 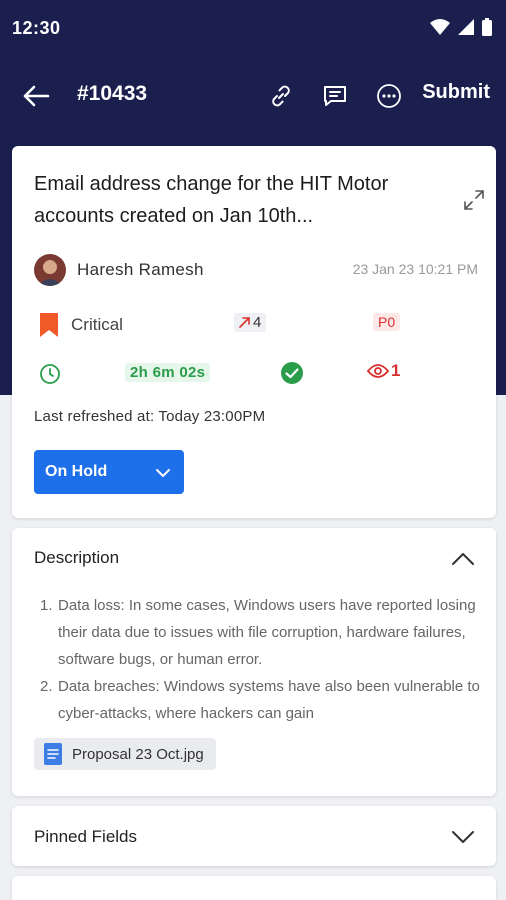 I want to click on expand-icon, so click(x=474, y=200).